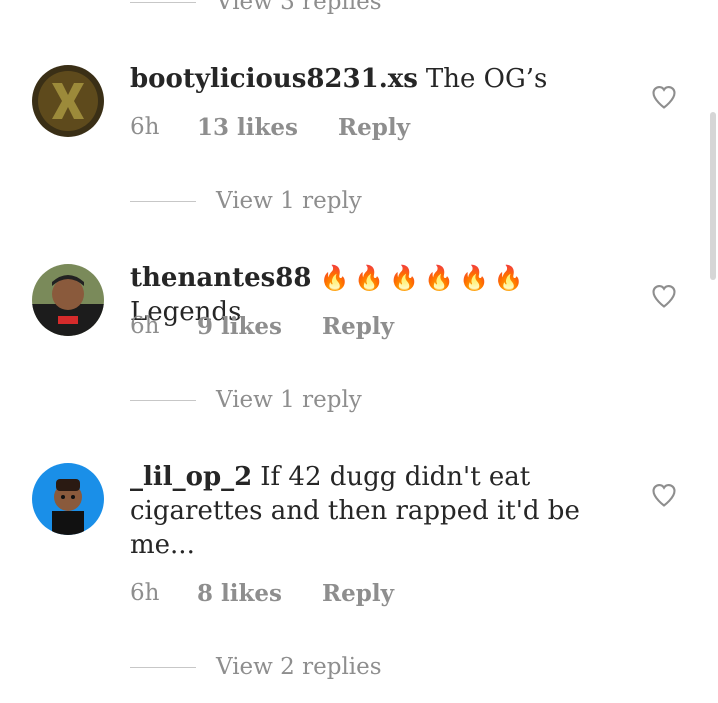  Describe the element at coordinates (424, 278) in the screenshot. I see `fire-emoji: 🔥🔥🔥🔥🔥🔥` at that location.